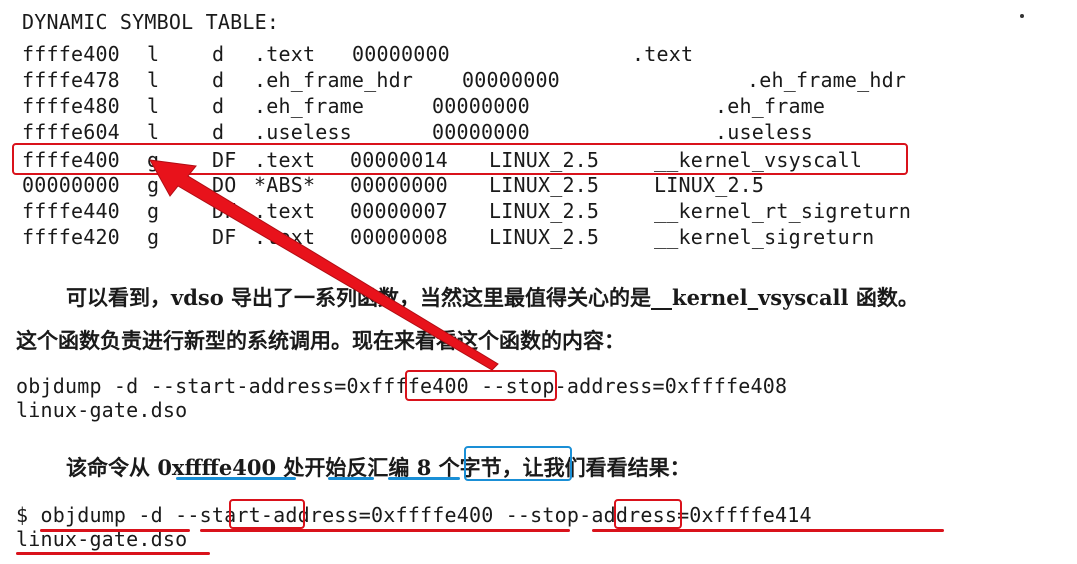 Image resolution: width=1077 pixels, height=564 pixels. What do you see at coordinates (324, 265) in the screenshot?
I see `red-arrow-icon` at bounding box center [324, 265].